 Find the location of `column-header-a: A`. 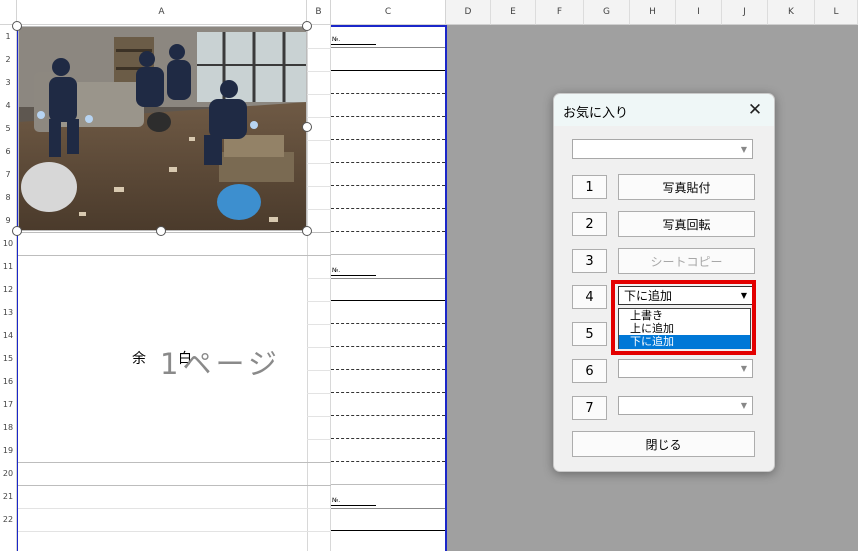

column-header-a: A is located at coordinates (162, 12).